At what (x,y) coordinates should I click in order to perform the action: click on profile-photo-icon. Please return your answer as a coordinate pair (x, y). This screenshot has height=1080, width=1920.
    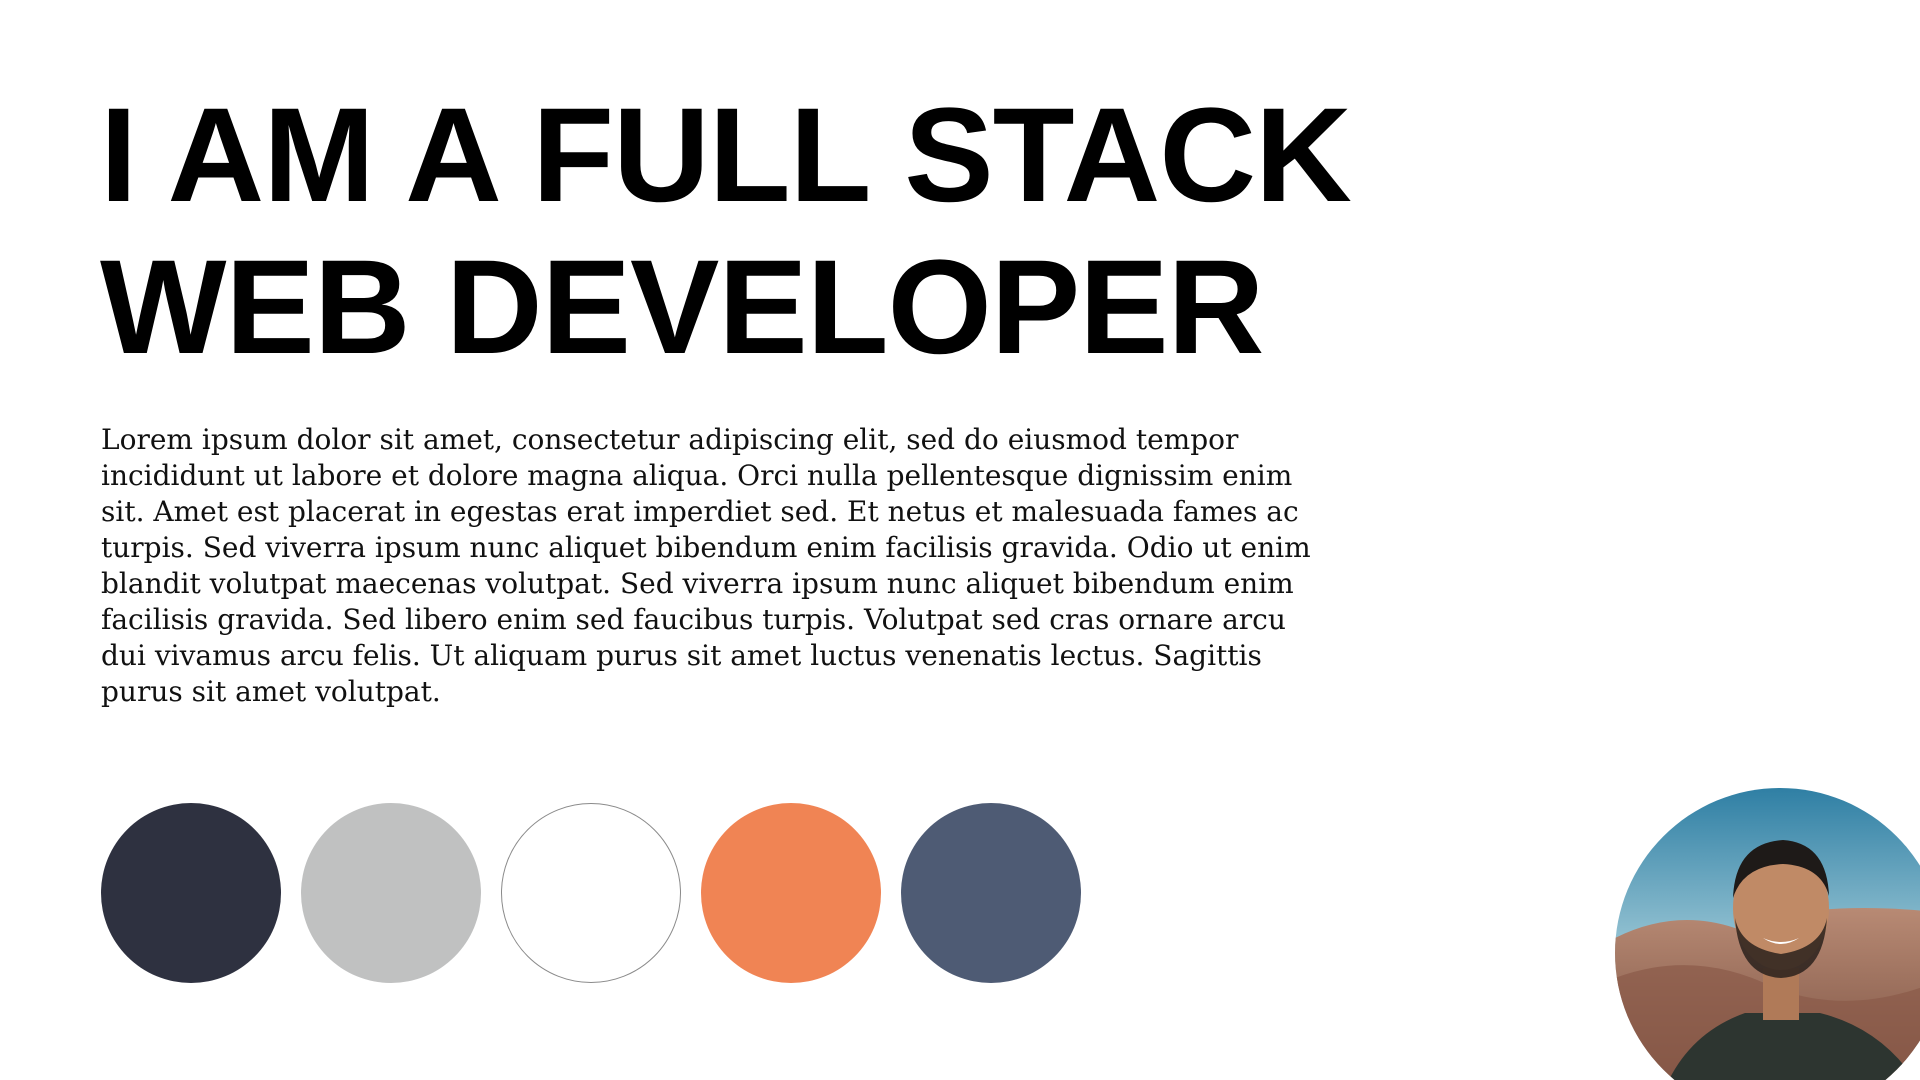
    Looking at the image, I should click on (1767, 934).